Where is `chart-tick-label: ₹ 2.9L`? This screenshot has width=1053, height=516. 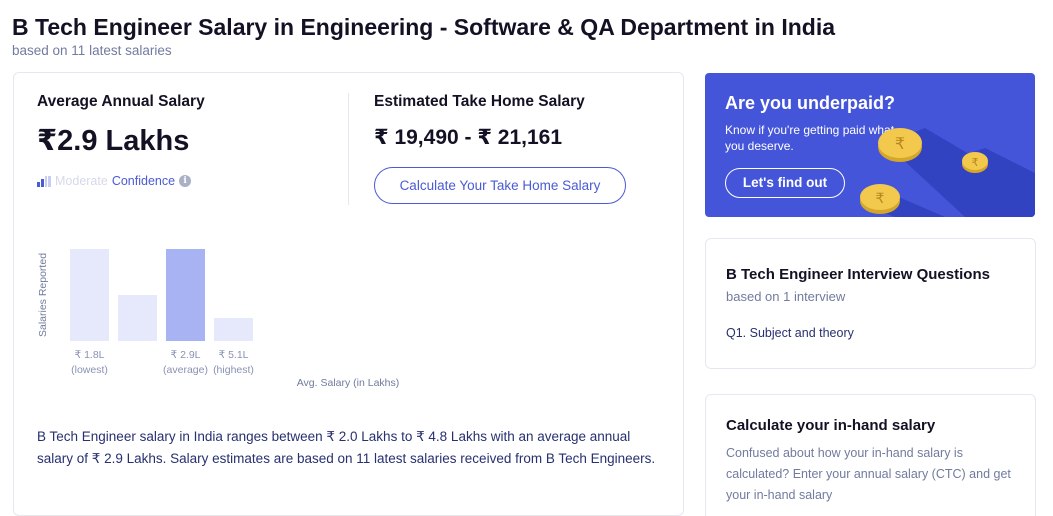
chart-tick-label: ₹ 2.9L is located at coordinates (185, 355).